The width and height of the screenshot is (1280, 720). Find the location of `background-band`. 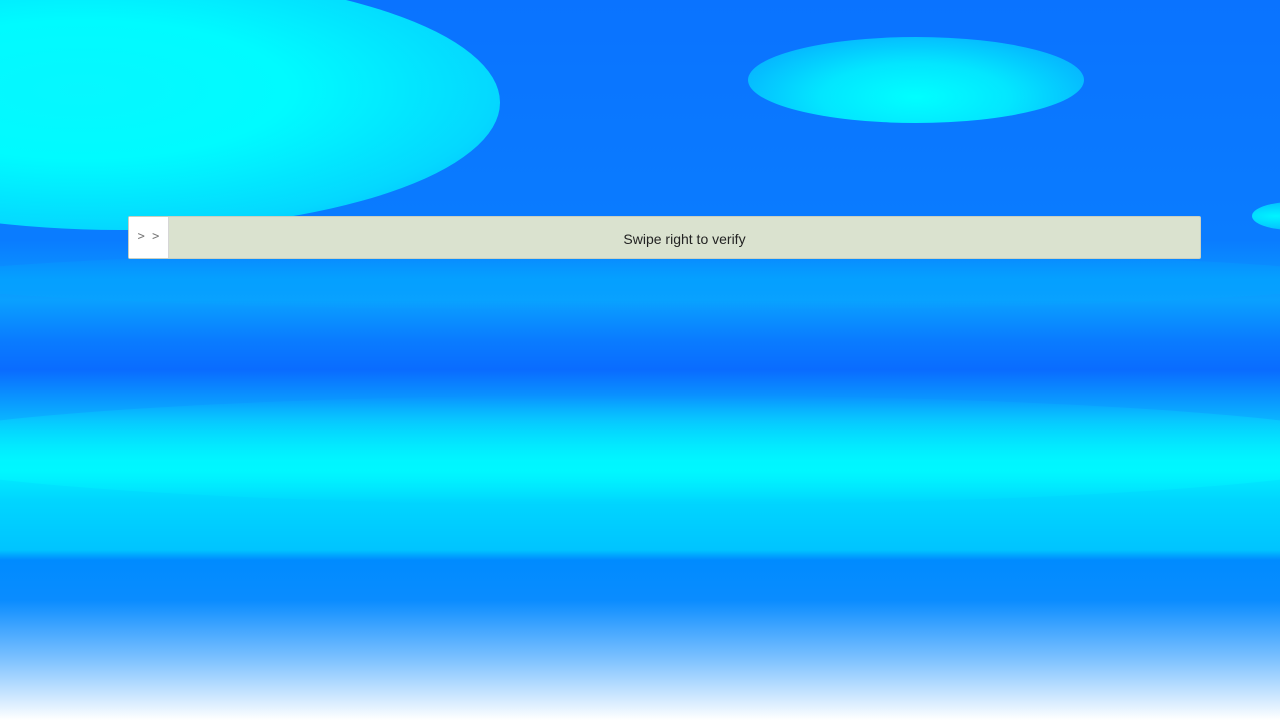

background-band is located at coordinates (640, 280).